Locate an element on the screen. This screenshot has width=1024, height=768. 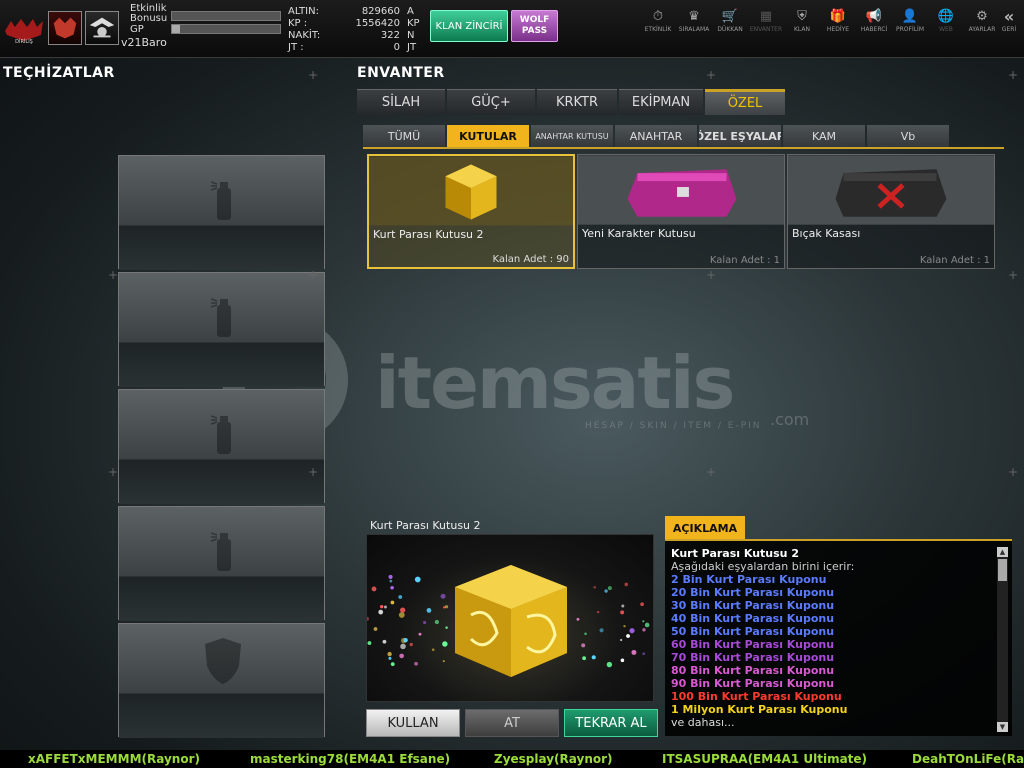
nav-klan-button: ⛨ KLAN is located at coordinates (802, 21).